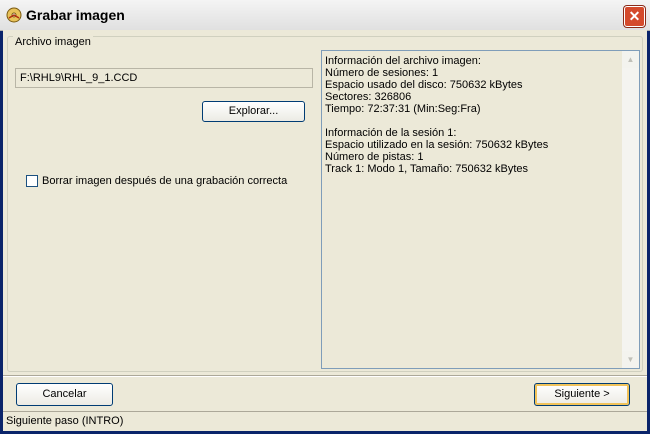 This screenshot has height=434, width=650. Describe the element at coordinates (368, 97) in the screenshot. I see `info-line: Sectores: 326806` at that location.